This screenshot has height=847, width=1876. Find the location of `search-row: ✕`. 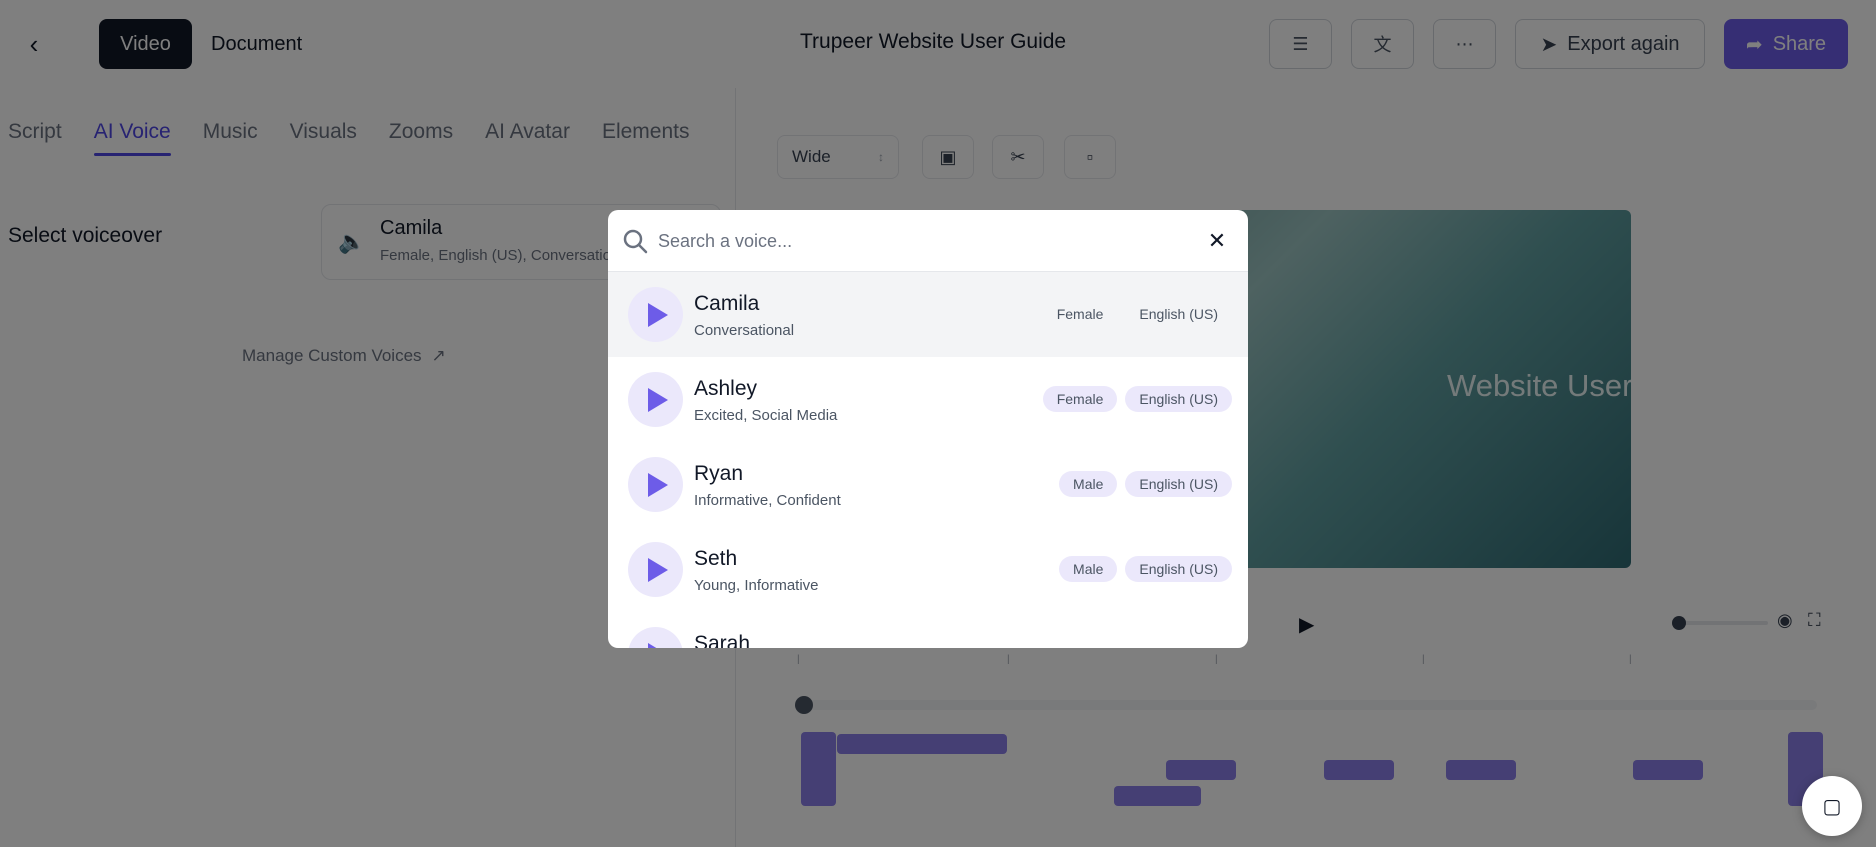

search-row: ✕ is located at coordinates (928, 241).